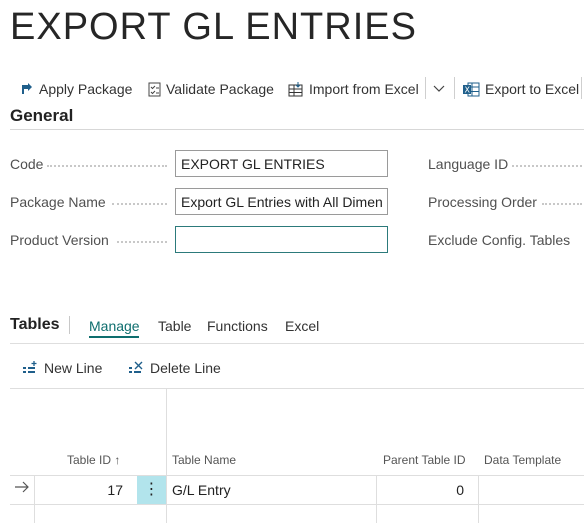 Image resolution: width=584 pixels, height=523 pixels. What do you see at coordinates (297, 490) in the screenshot?
I see `table-row: 17 ⋮ G/L Entry 0` at bounding box center [297, 490].